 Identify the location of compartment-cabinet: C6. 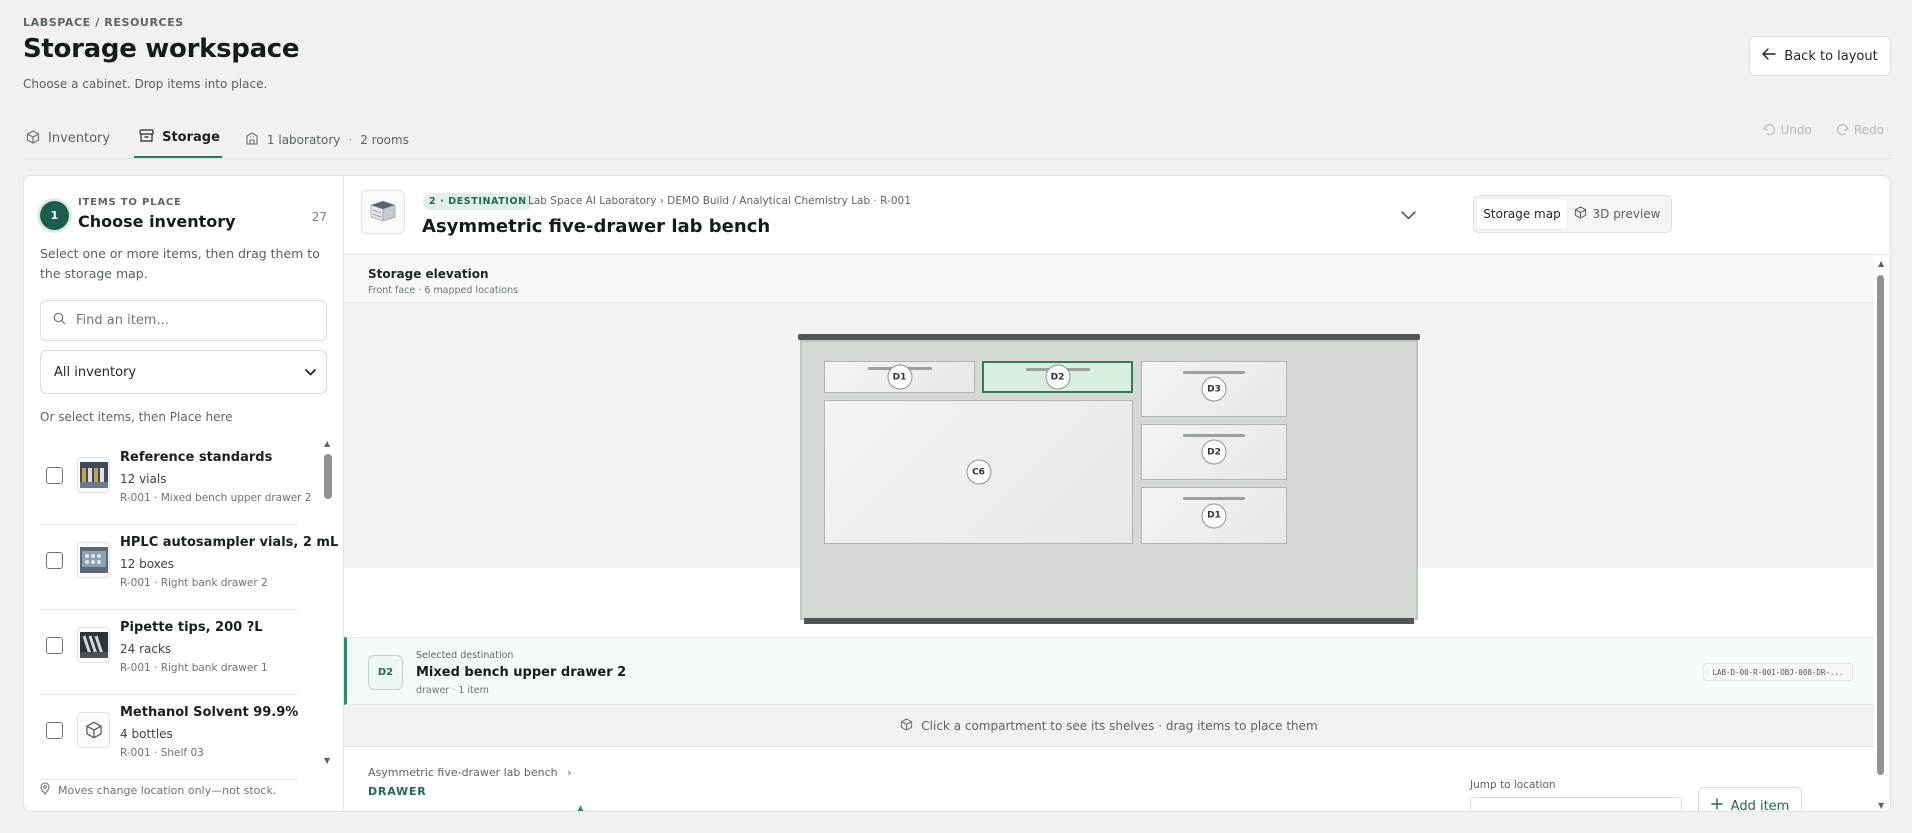
(978, 472).